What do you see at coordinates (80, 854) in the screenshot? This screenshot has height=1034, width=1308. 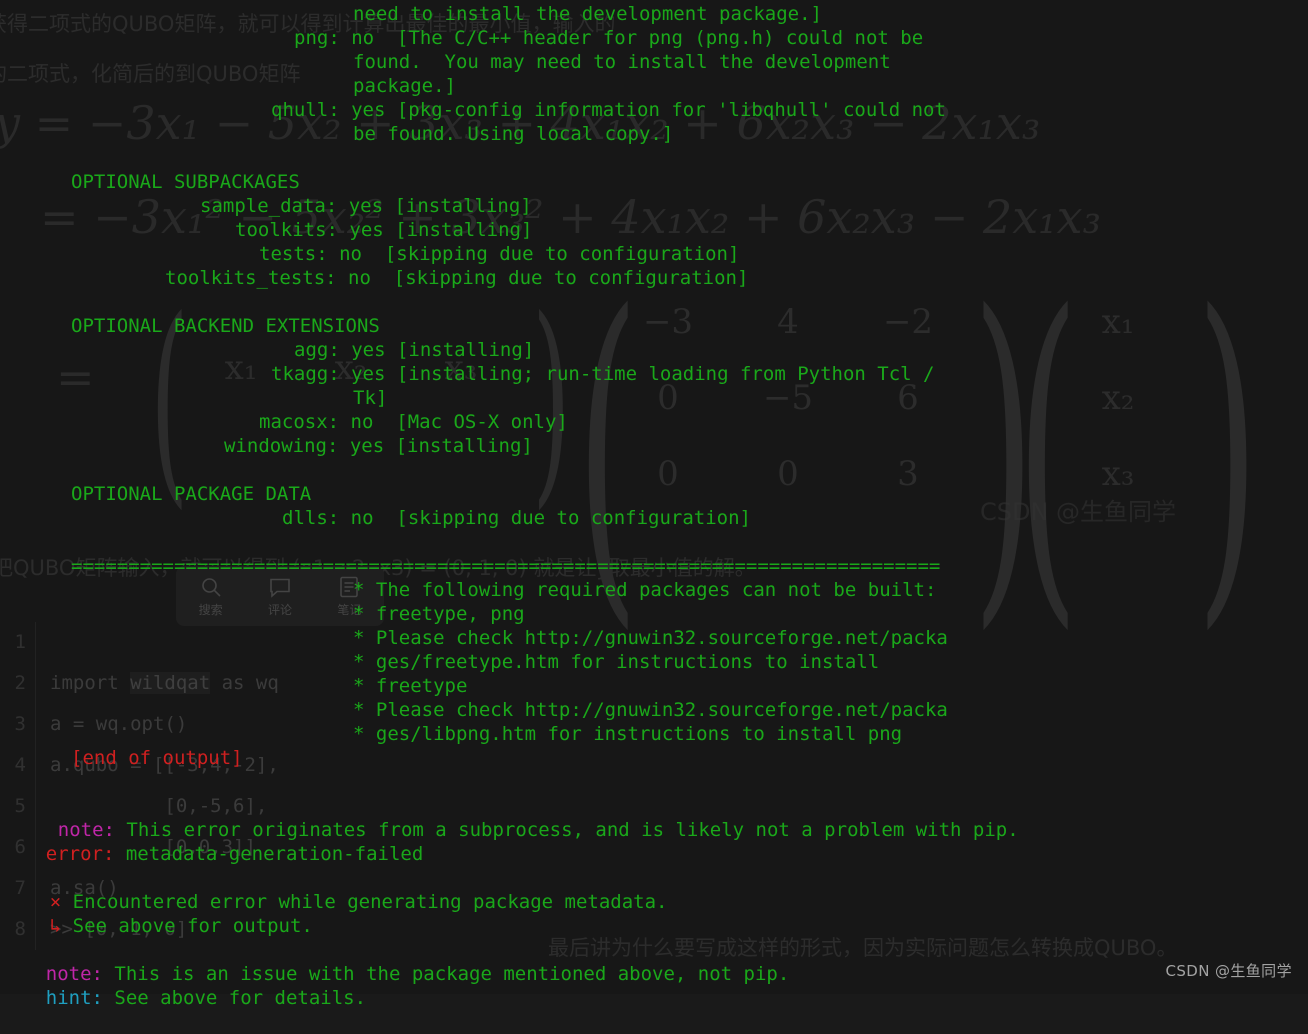 I see `error-label: error:` at bounding box center [80, 854].